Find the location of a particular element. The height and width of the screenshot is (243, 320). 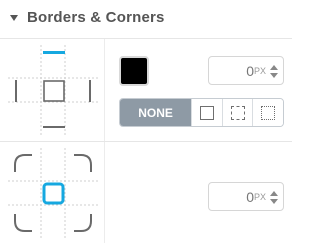

border-all-center-box is located at coordinates (54, 91).